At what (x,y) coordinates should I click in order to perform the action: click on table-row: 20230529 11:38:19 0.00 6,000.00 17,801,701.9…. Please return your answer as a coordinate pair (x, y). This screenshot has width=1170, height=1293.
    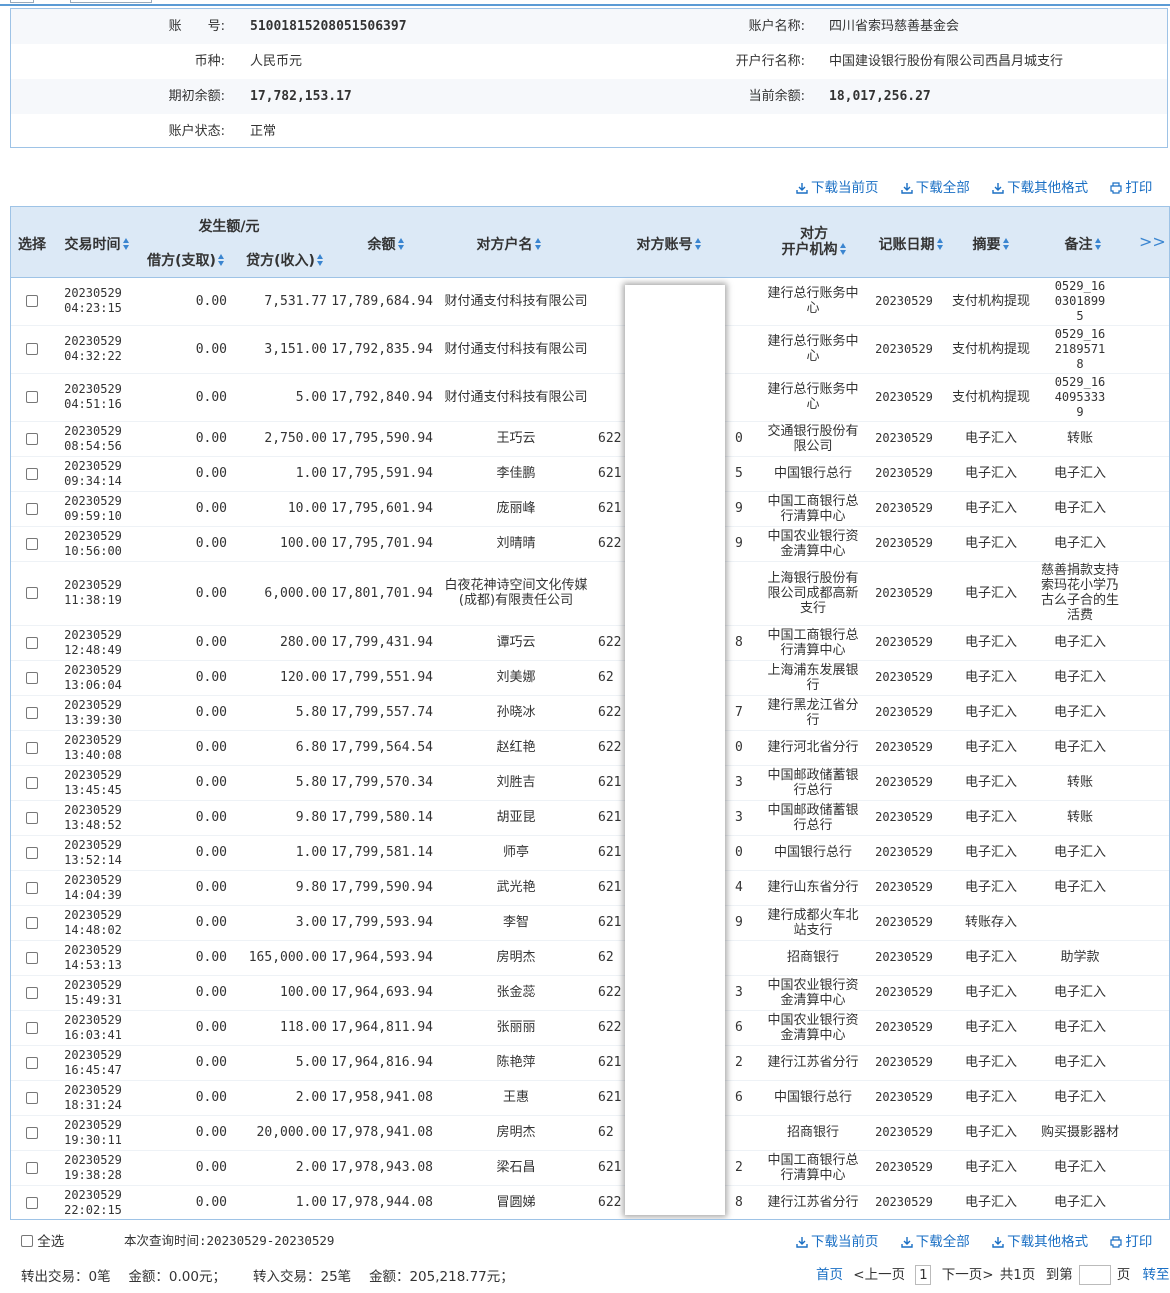
    Looking at the image, I should click on (590, 593).